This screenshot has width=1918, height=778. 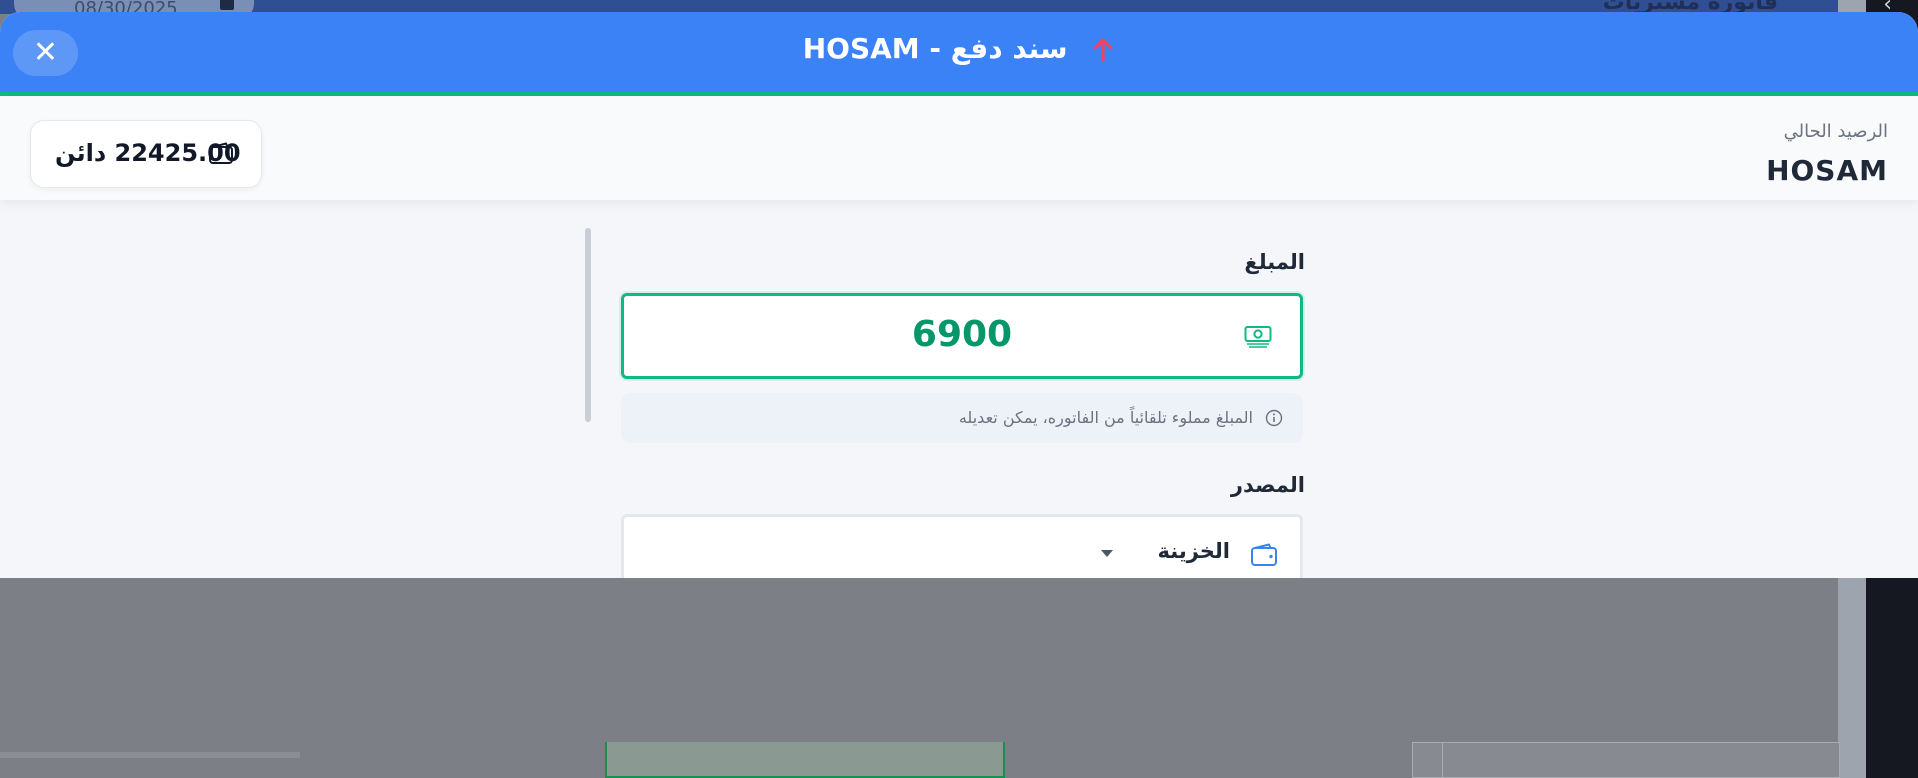 I want to click on balance-label: الرصيد الحالي, so click(x=1835, y=131).